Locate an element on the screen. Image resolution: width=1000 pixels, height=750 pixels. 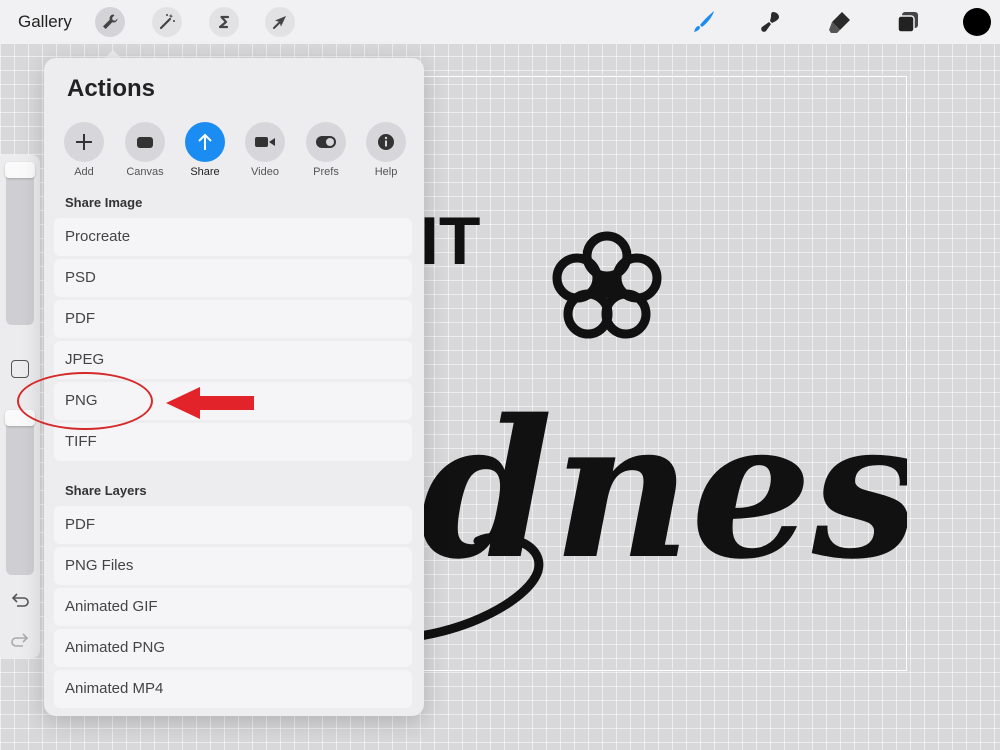
share-layers-png-files: PNG Files is located at coordinates (233, 566).